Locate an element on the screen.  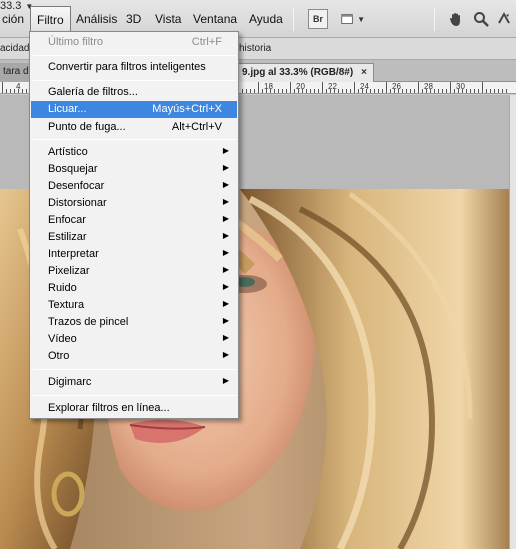
vertical-scrollbar is located at coordinates (512, 322).